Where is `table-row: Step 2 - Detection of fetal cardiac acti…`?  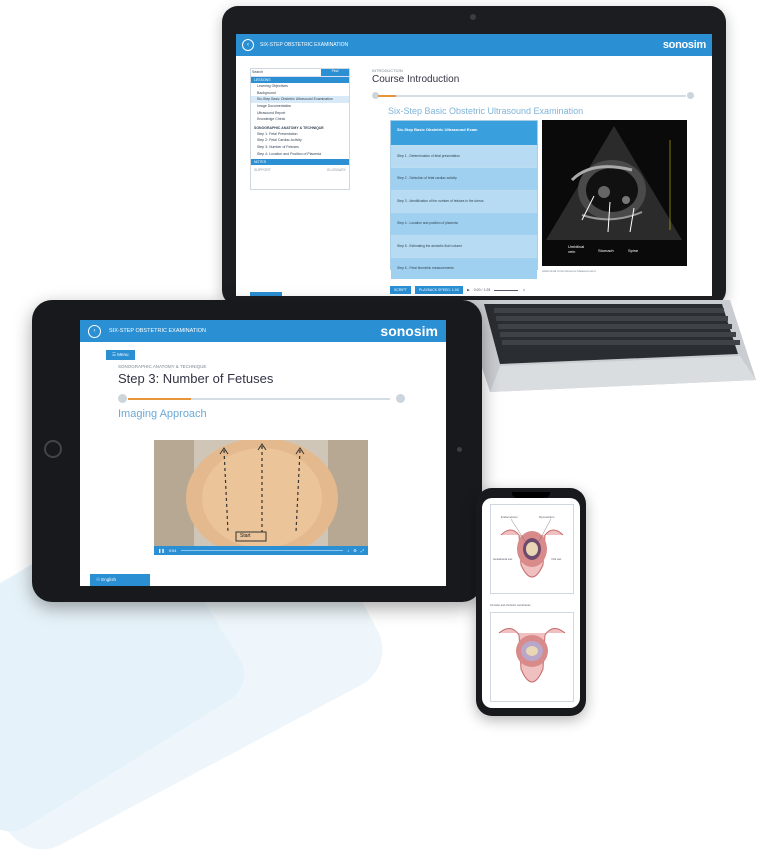
table-row: Step 2 - Detection of fetal cardiac acti… is located at coordinates (464, 178).